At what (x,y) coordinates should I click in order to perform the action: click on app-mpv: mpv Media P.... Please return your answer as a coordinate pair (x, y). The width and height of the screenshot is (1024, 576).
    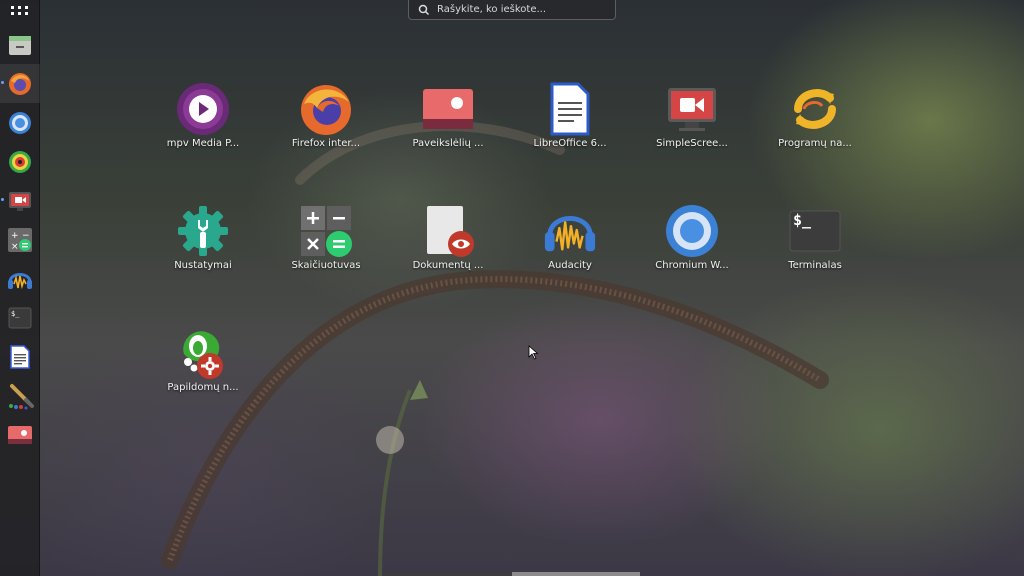
    Looking at the image, I should click on (203, 115).